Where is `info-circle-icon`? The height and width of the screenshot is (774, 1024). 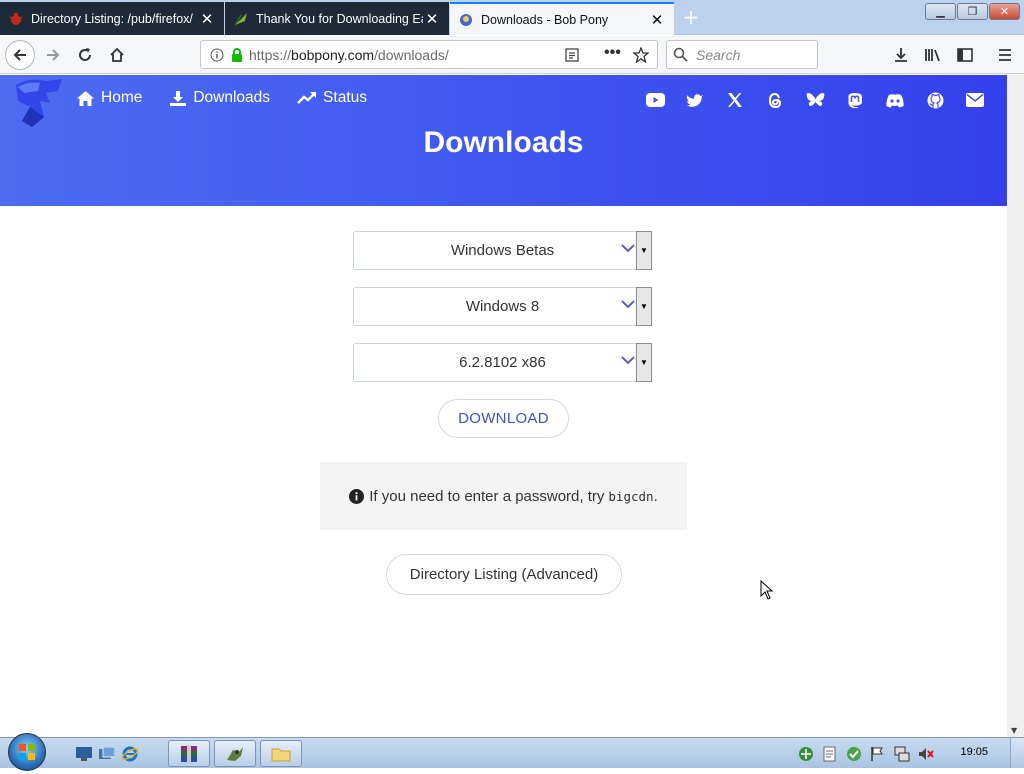 info-circle-icon is located at coordinates (357, 496).